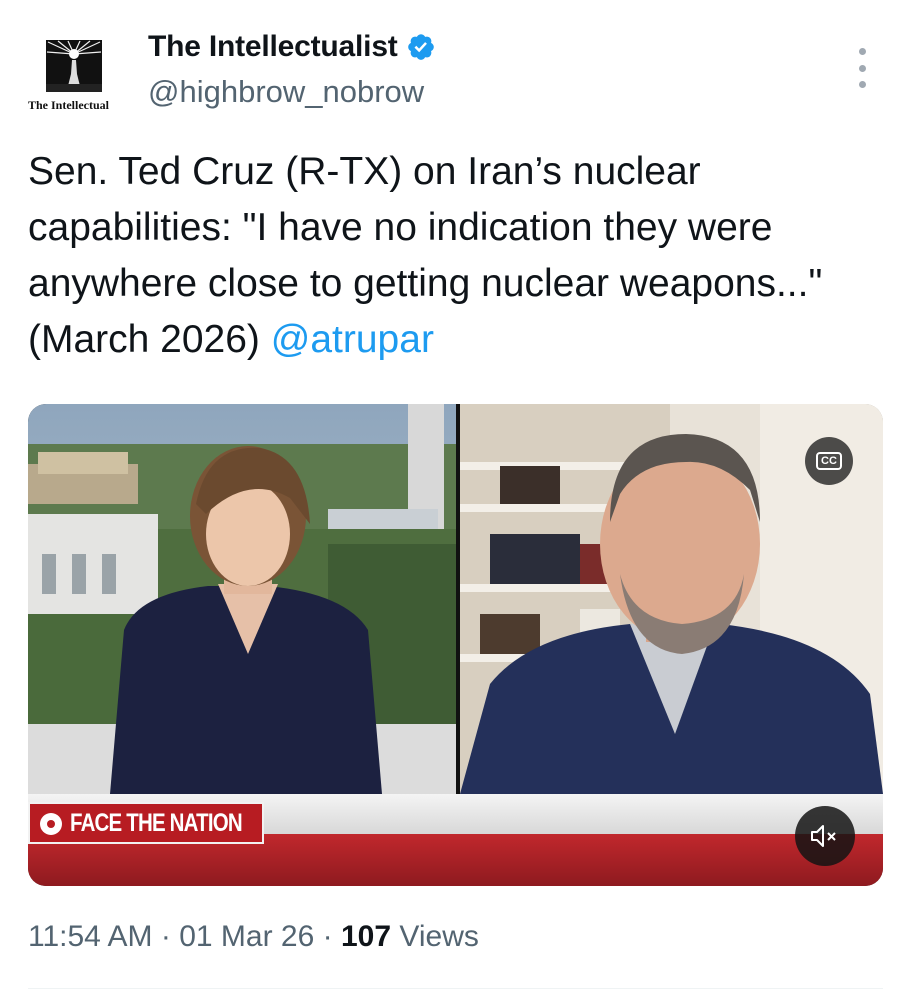  I want to click on avatar-artwork, so click(74, 66).